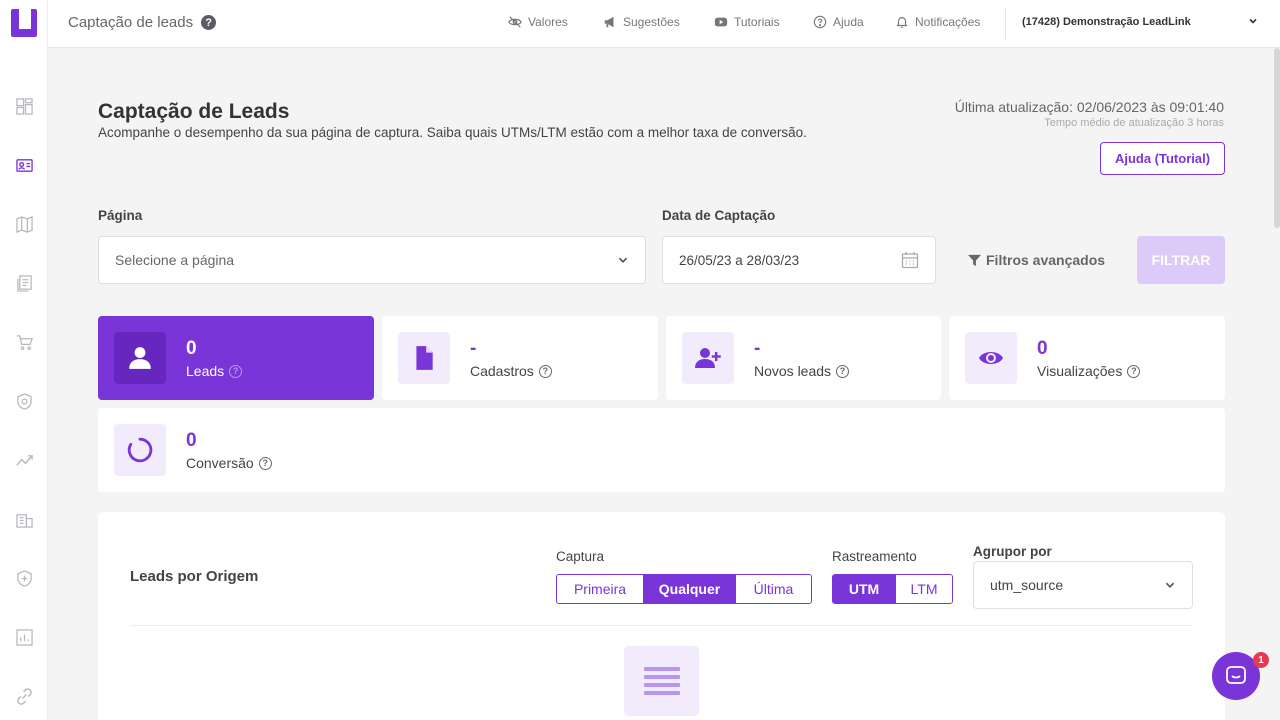 The image size is (1280, 720). I want to click on shield-icon, so click(24, 401).